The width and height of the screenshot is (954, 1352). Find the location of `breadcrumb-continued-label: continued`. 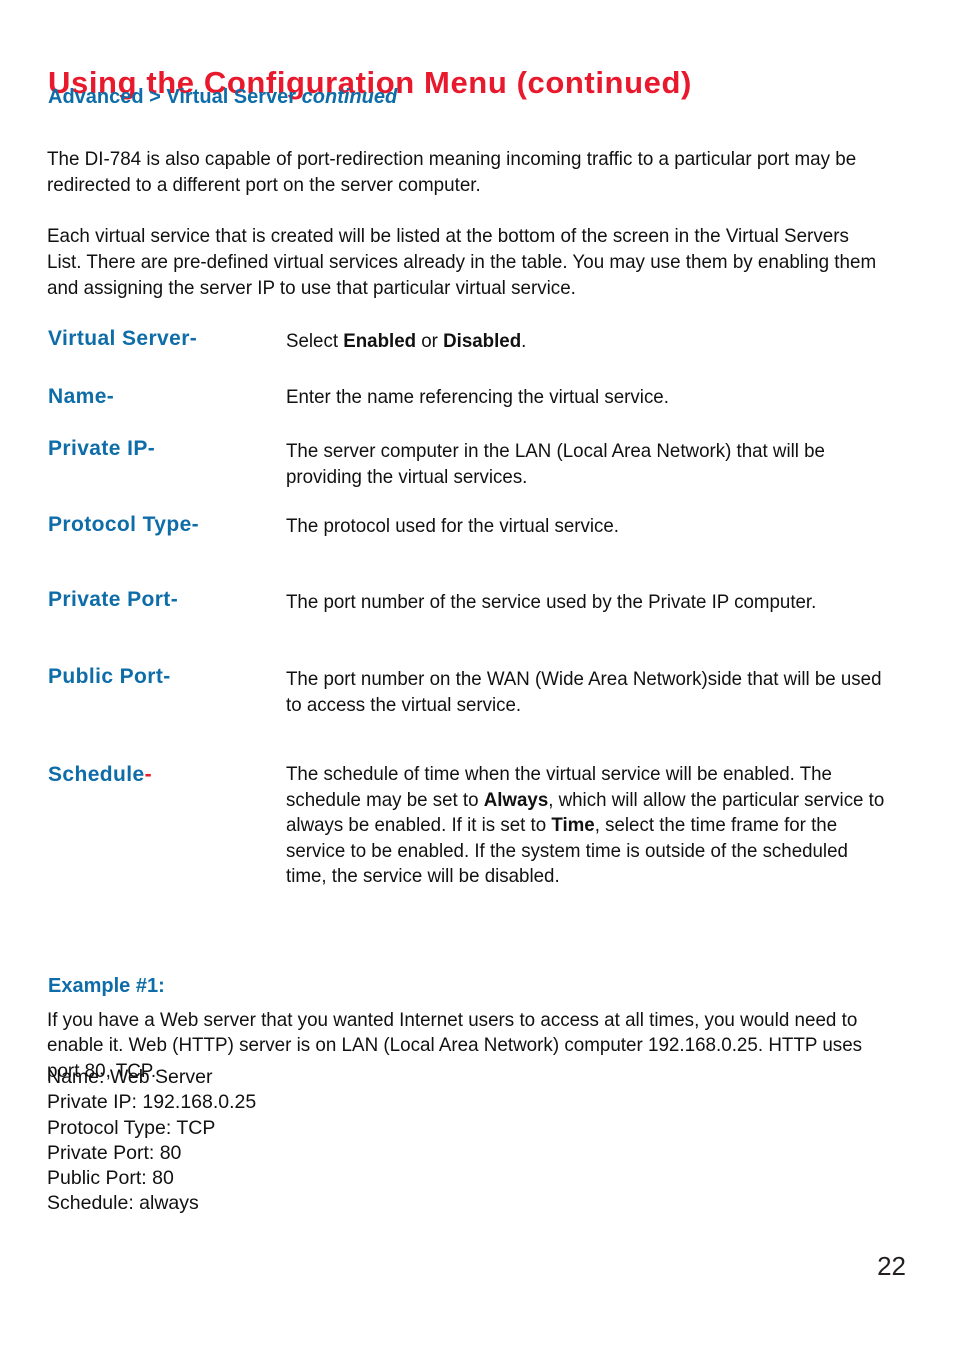

breadcrumb-continued-label: continued is located at coordinates (349, 97).